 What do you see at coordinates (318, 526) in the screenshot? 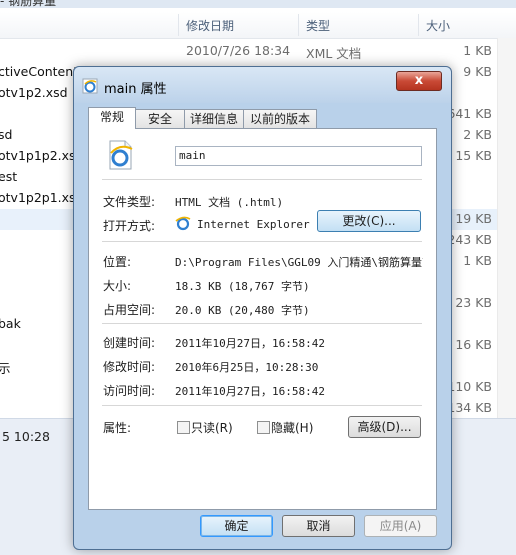
I see `cancel-button: 取消` at bounding box center [318, 526].